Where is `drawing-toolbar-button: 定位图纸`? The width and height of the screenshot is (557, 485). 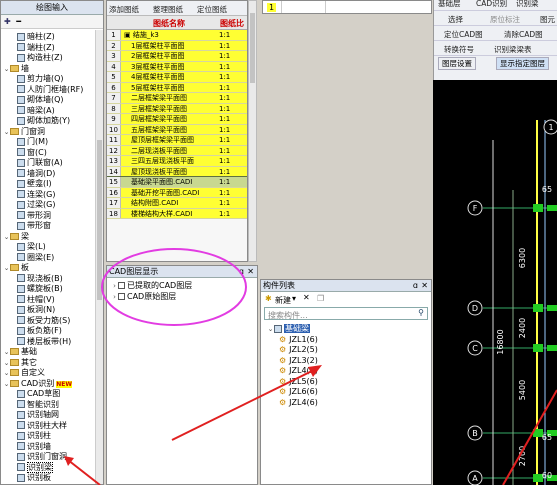 drawing-toolbar-button: 定位图纸 is located at coordinates (212, 9).